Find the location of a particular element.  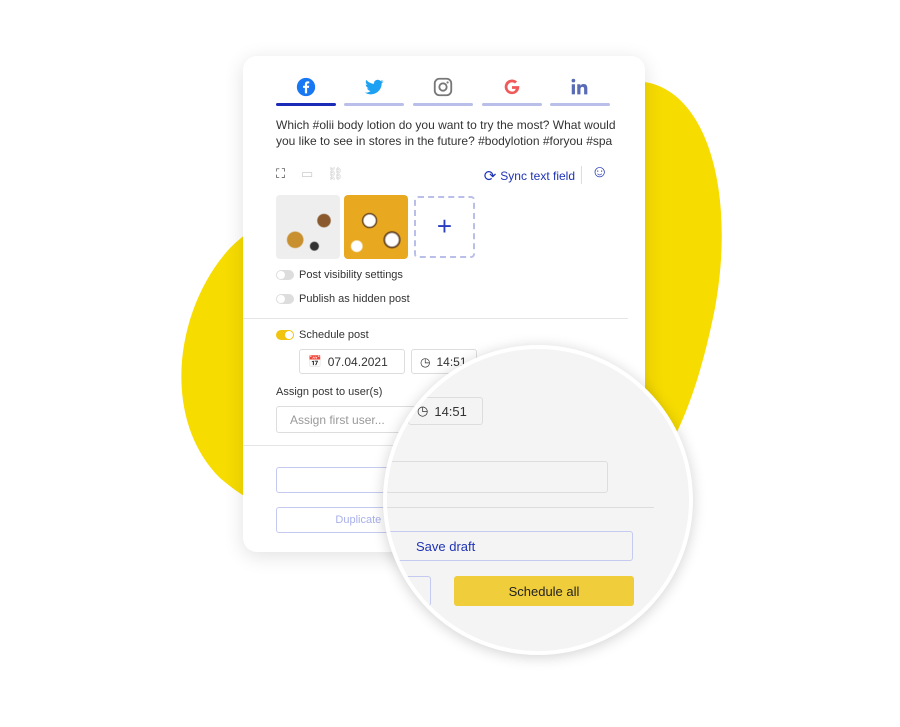

schedule-label: Schedule post is located at coordinates (334, 335).